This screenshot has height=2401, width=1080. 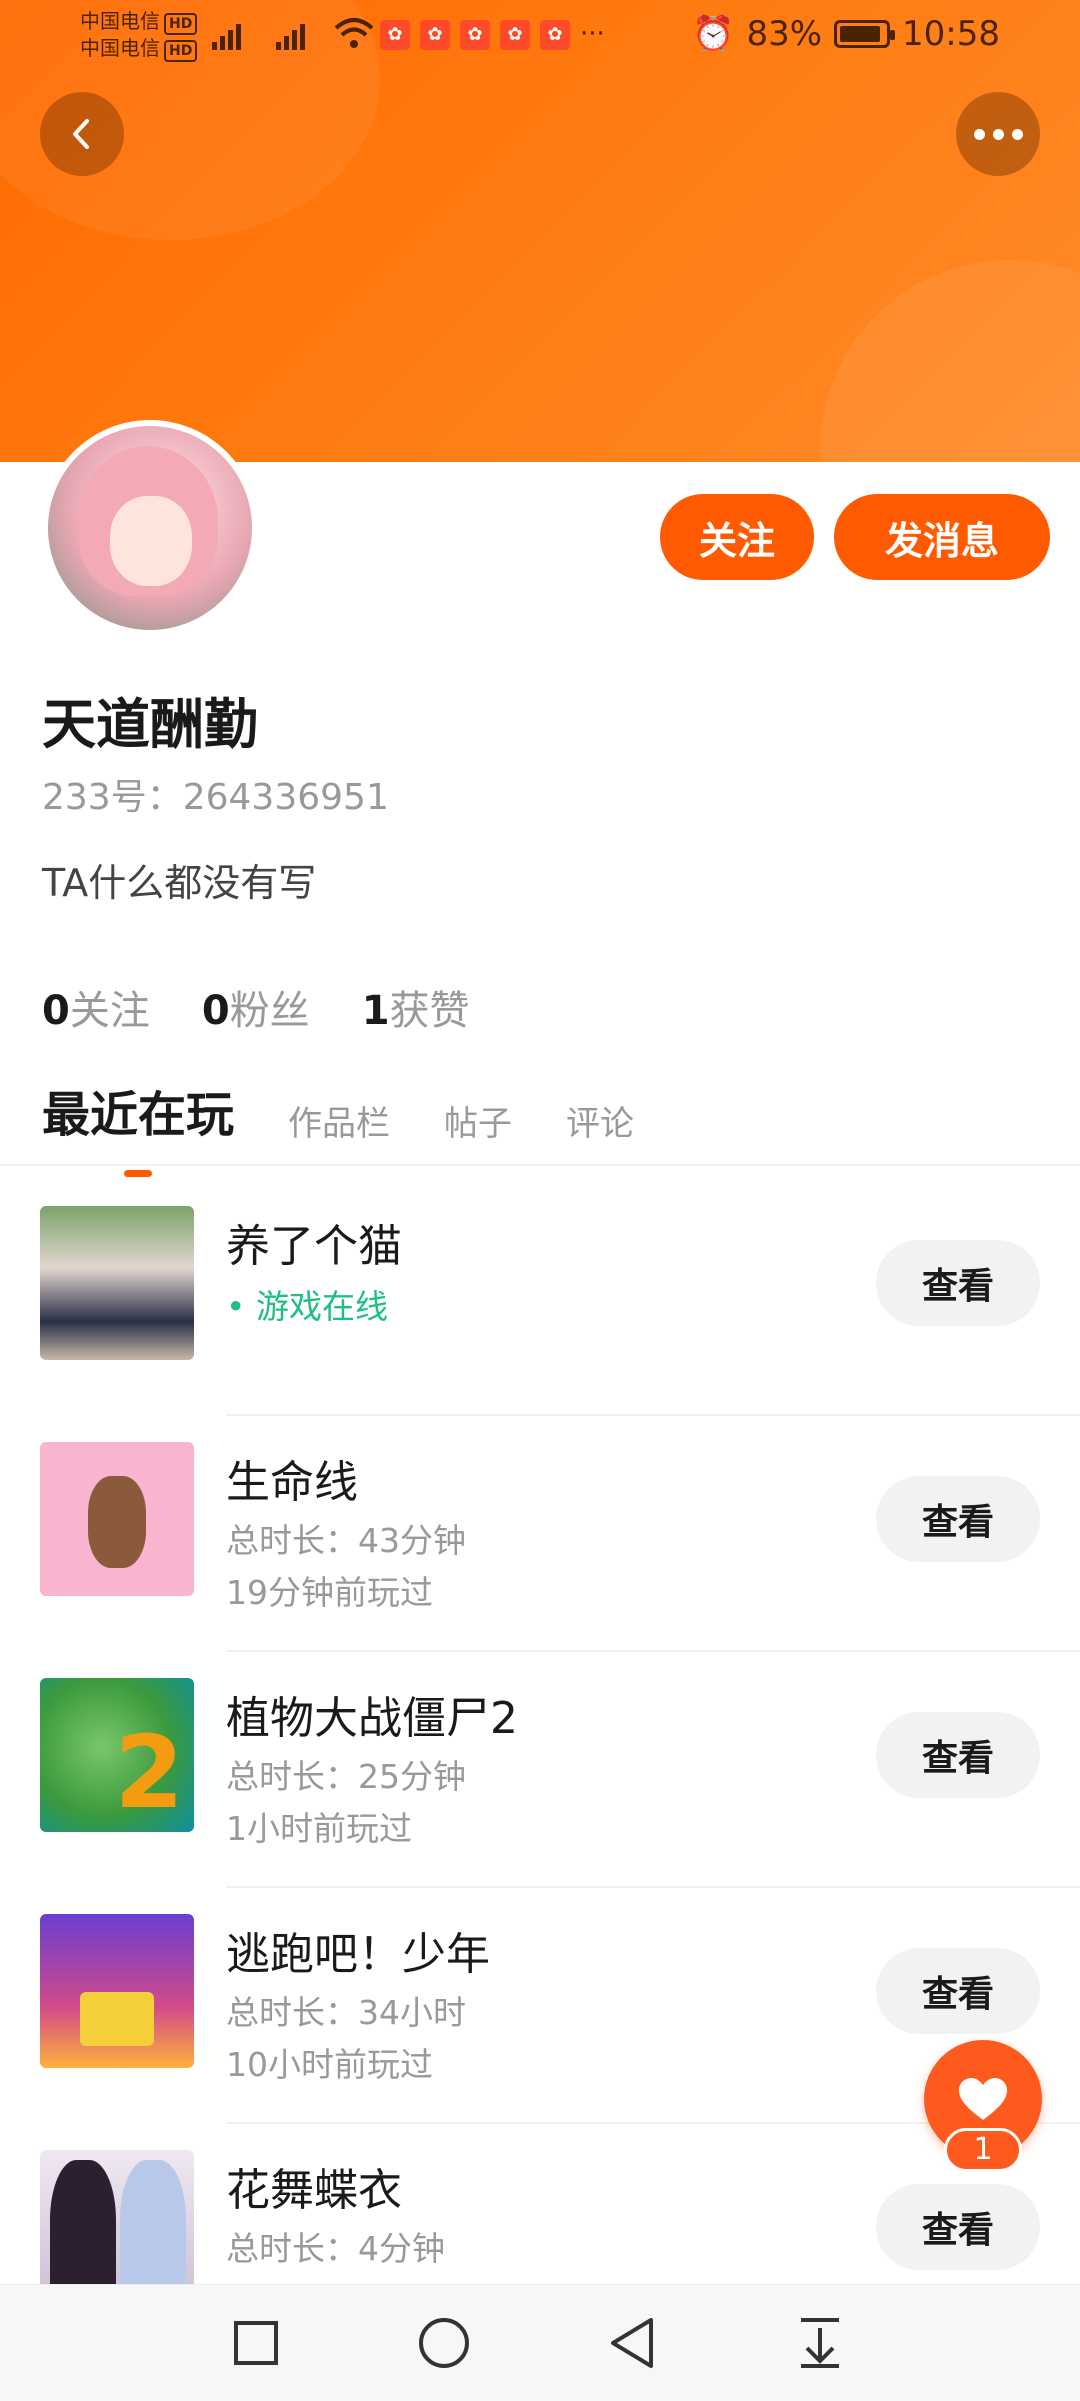 I want to click on tab-recently-played: 最近在玩, so click(x=138, y=1126).